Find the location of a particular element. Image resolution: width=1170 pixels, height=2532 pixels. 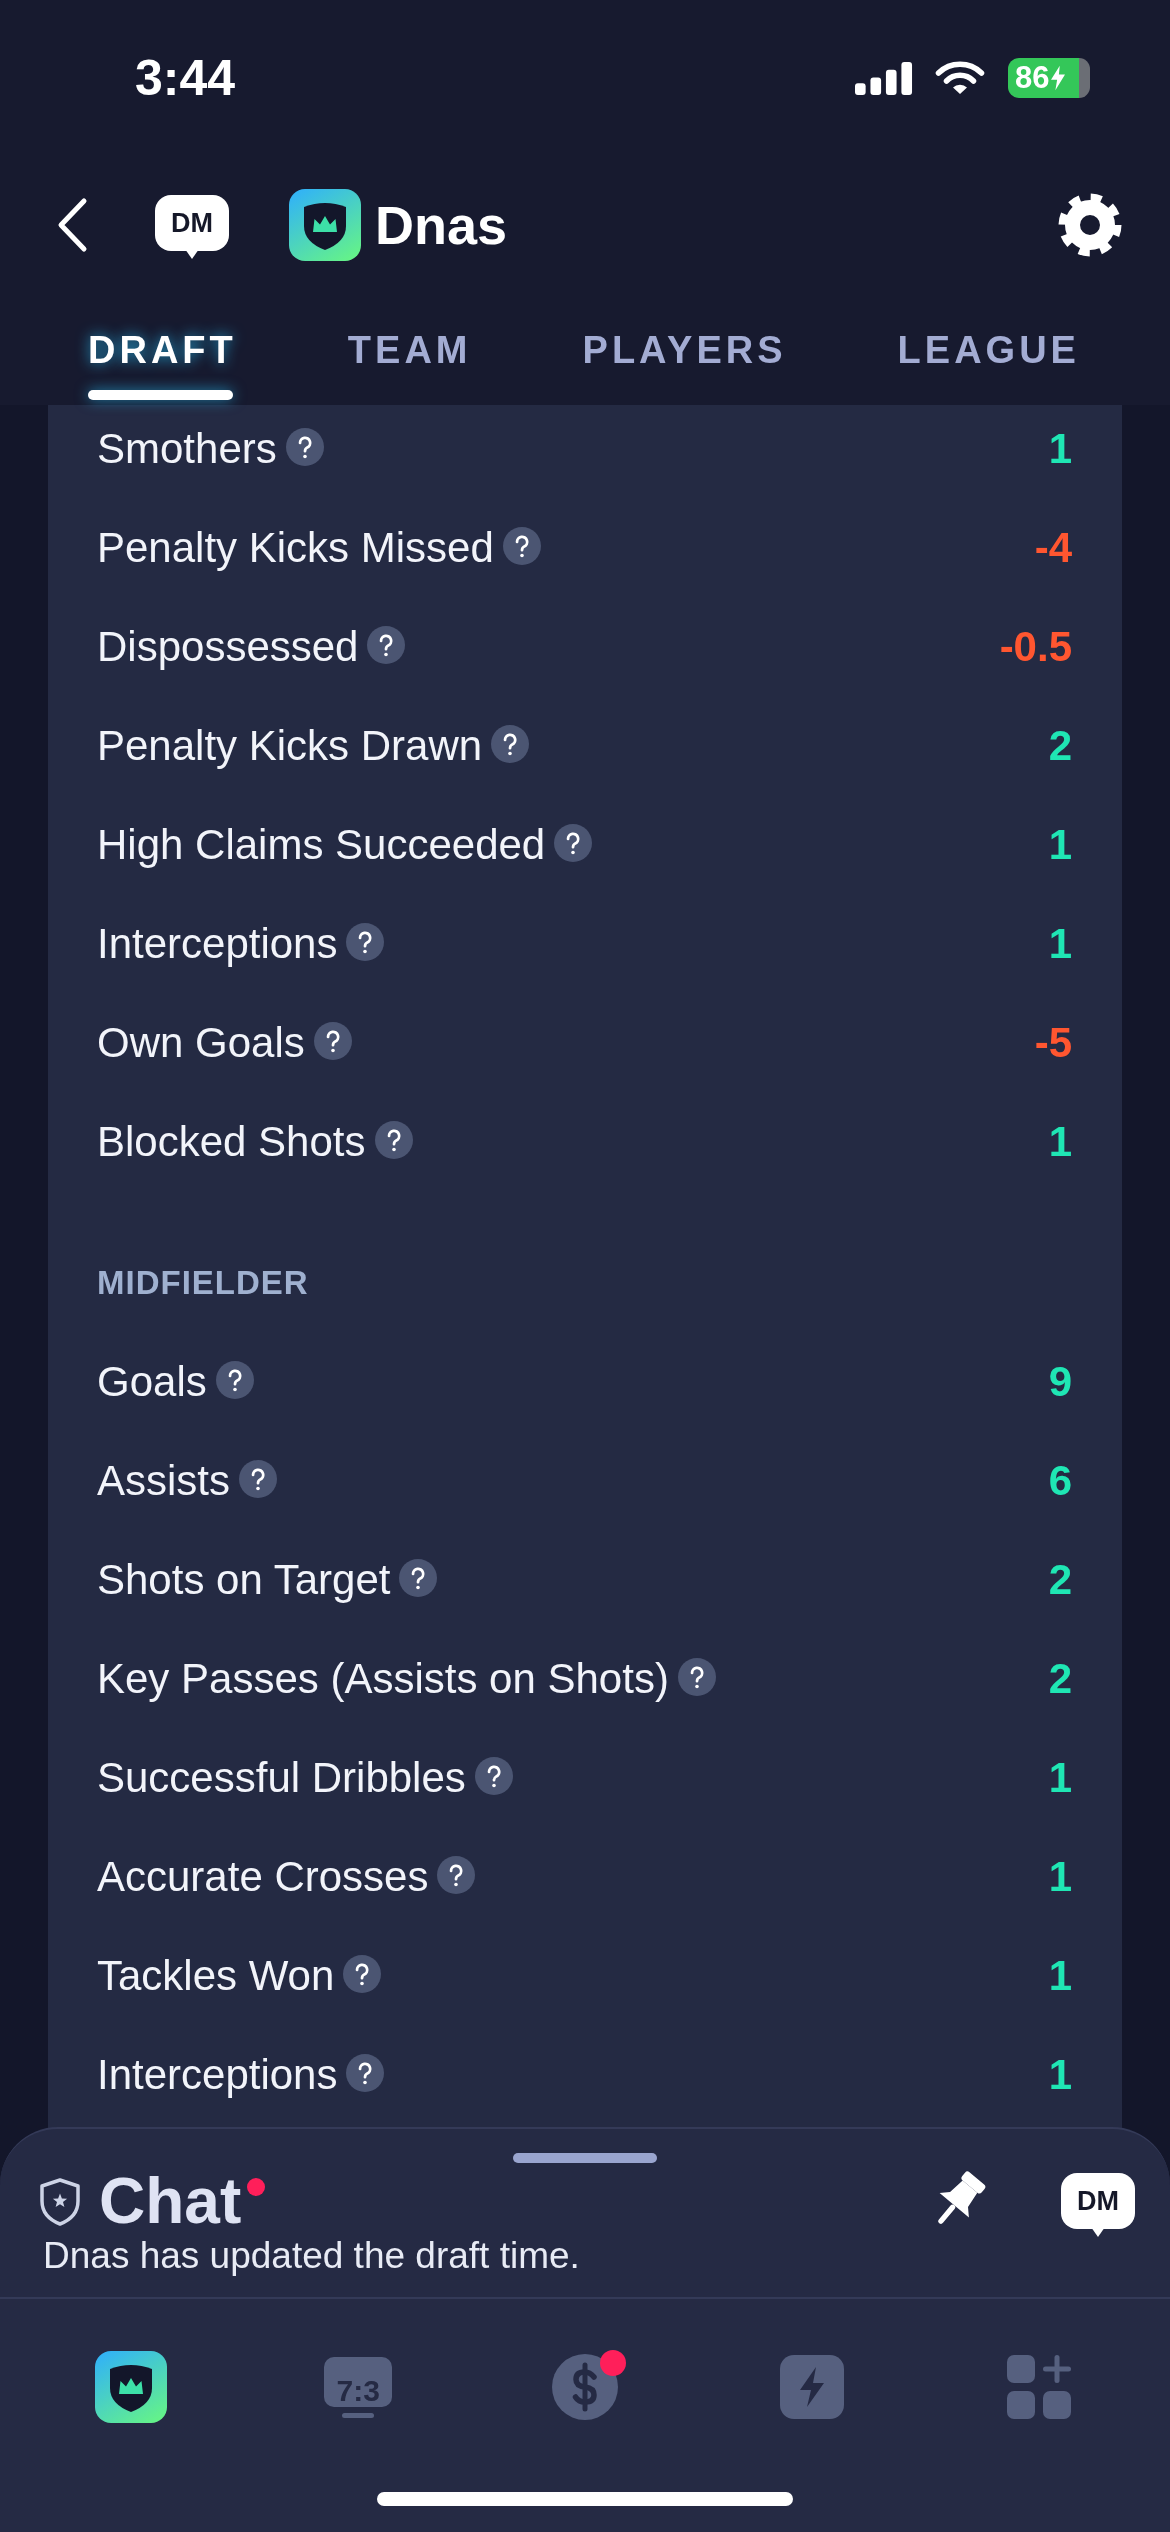

status-time: 3:44 is located at coordinates (185, 78).